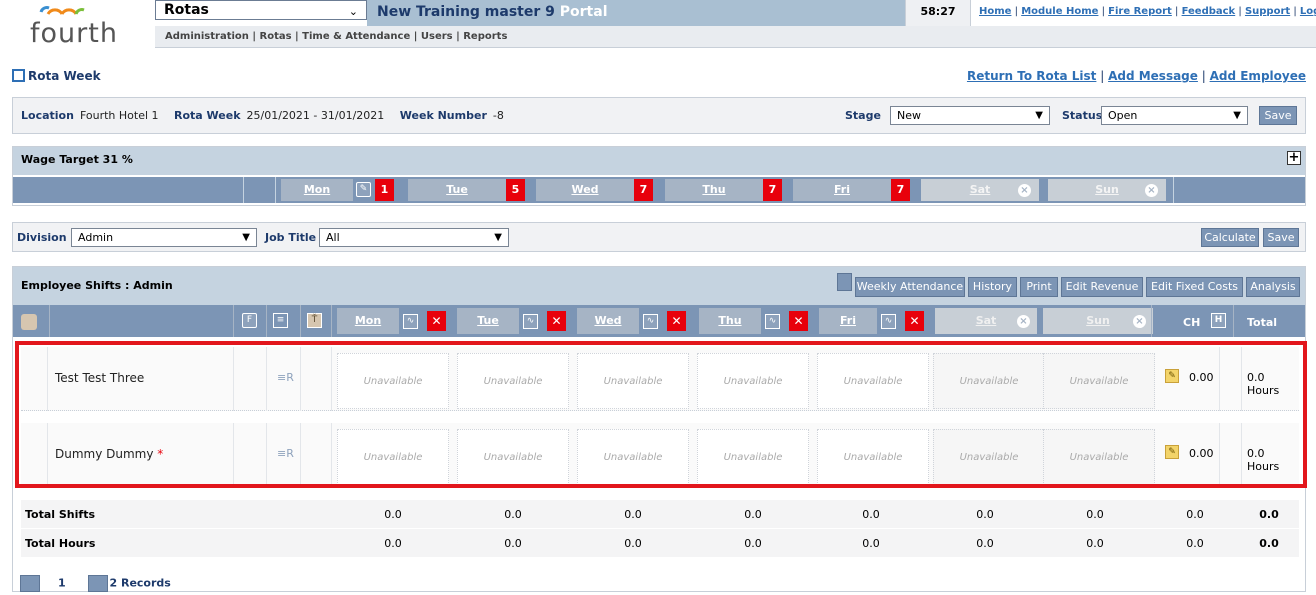 The height and width of the screenshot is (595, 1316). I want to click on wage-badge-fri: 7, so click(900, 190).